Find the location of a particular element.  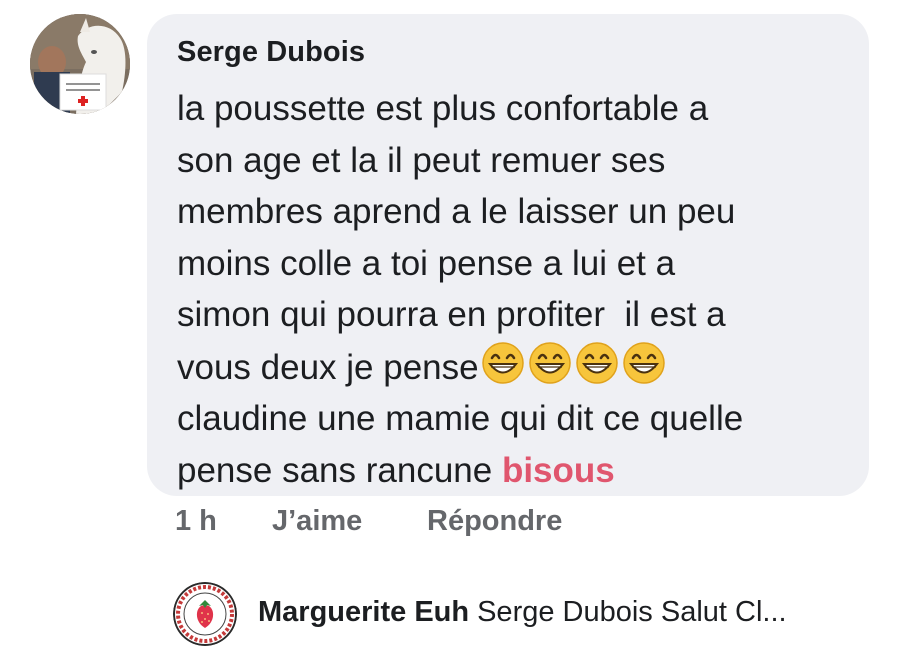

comment-line: simon qui pourra en profiter il est a is located at coordinates (451, 314).